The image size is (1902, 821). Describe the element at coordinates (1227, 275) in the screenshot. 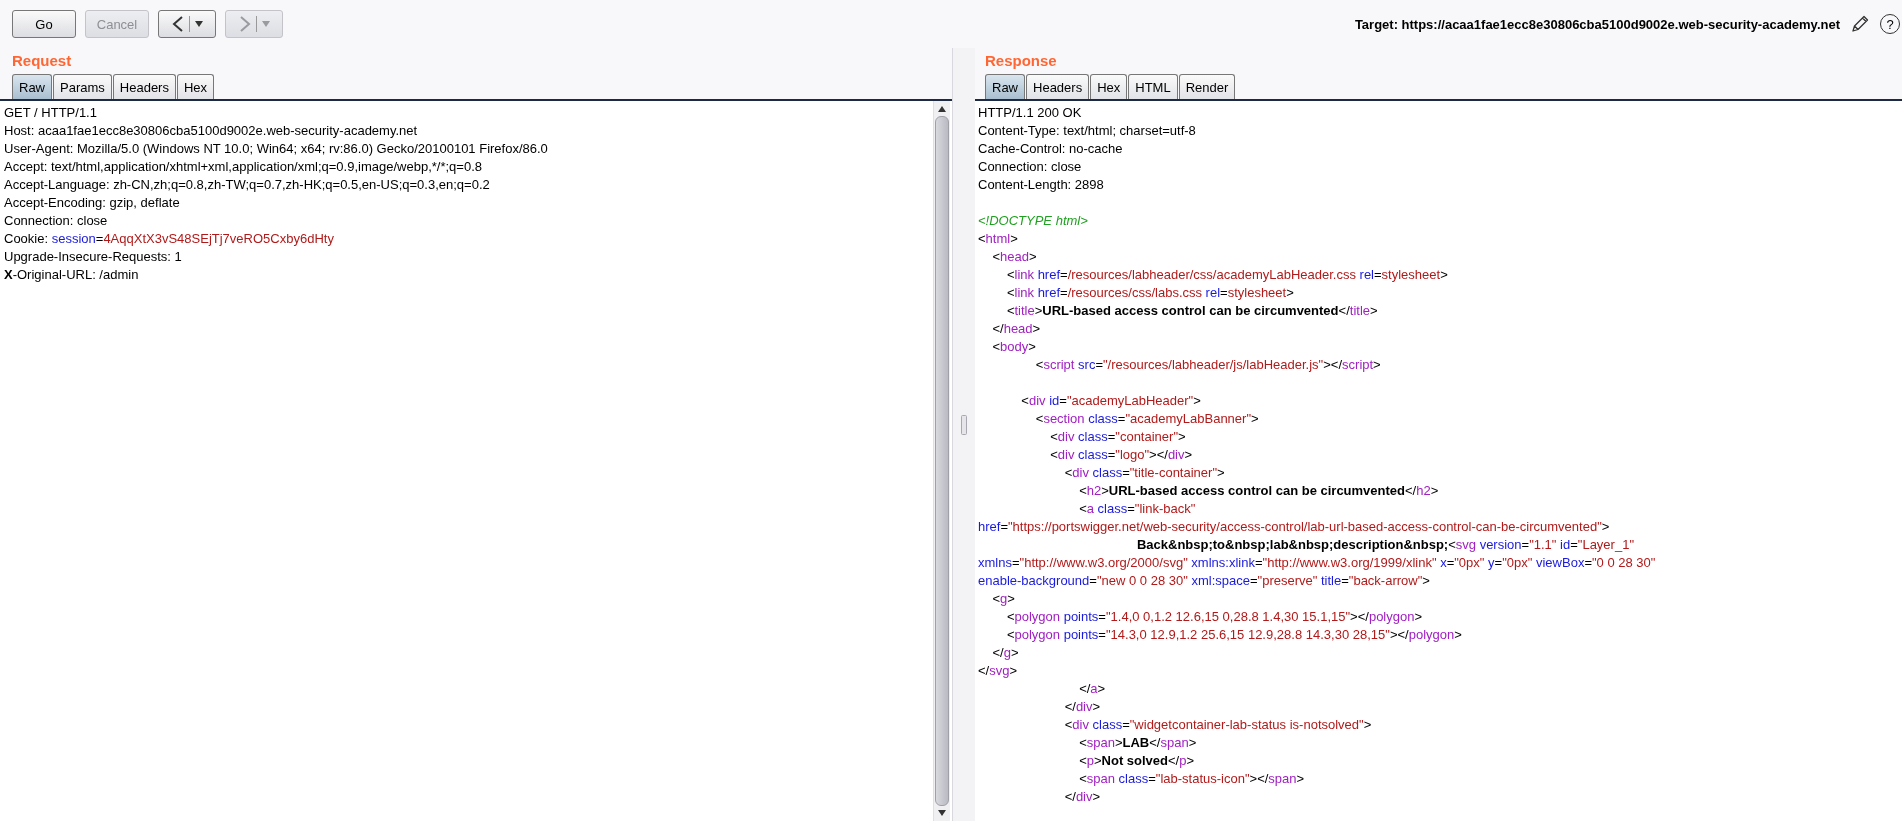

I see `code-line: <link href=/resources/labheader/css/academyLabHeader.css rel=stylesheet>` at that location.